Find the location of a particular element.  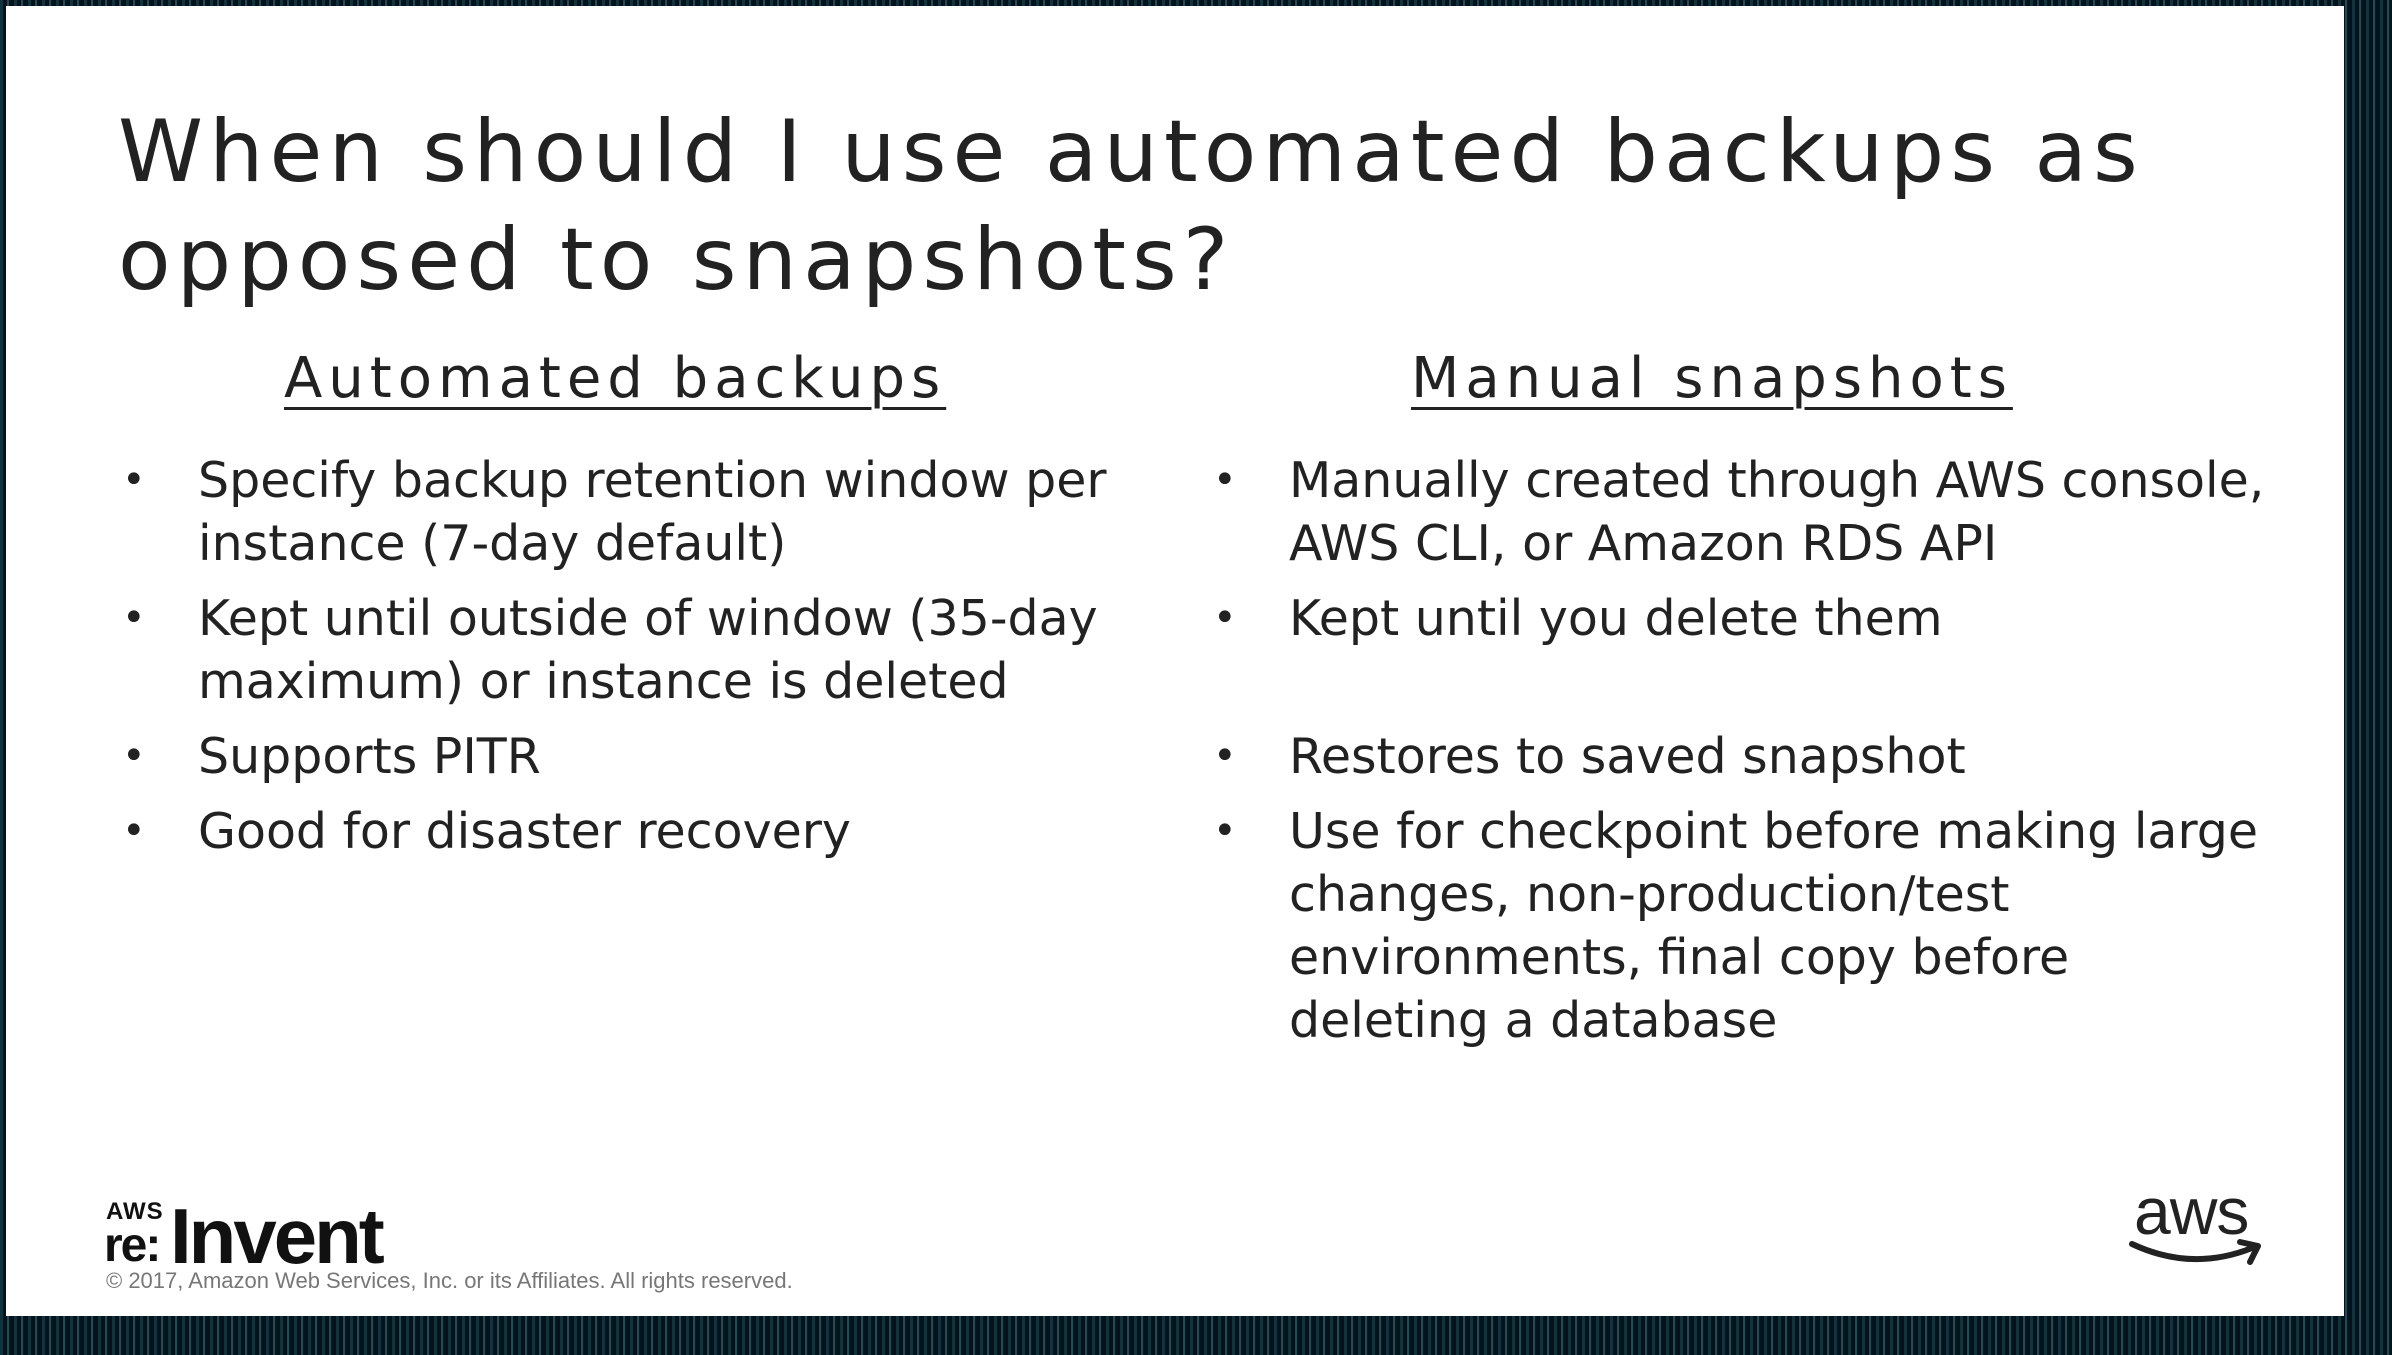

automated-backups-heading: Automated backups is located at coordinates (615, 378).